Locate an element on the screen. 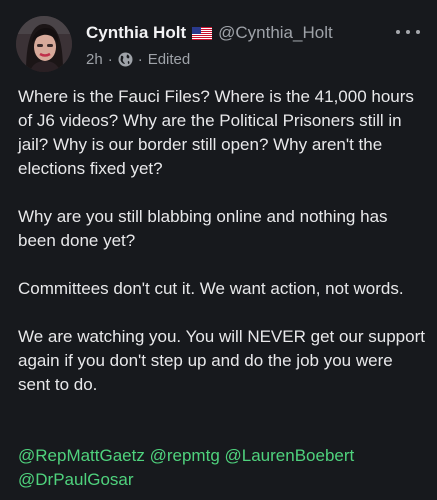 Image resolution: width=437 pixels, height=500 pixels. mention-link: @RepMattGaetz is located at coordinates (81, 455).